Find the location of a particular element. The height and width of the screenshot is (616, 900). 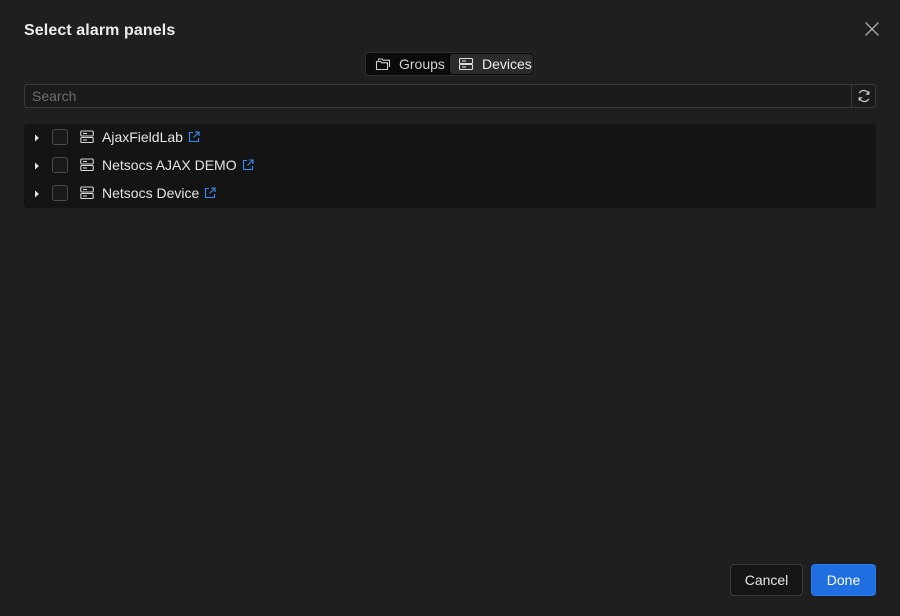

tab-groups-label: Groups is located at coordinates (422, 64).